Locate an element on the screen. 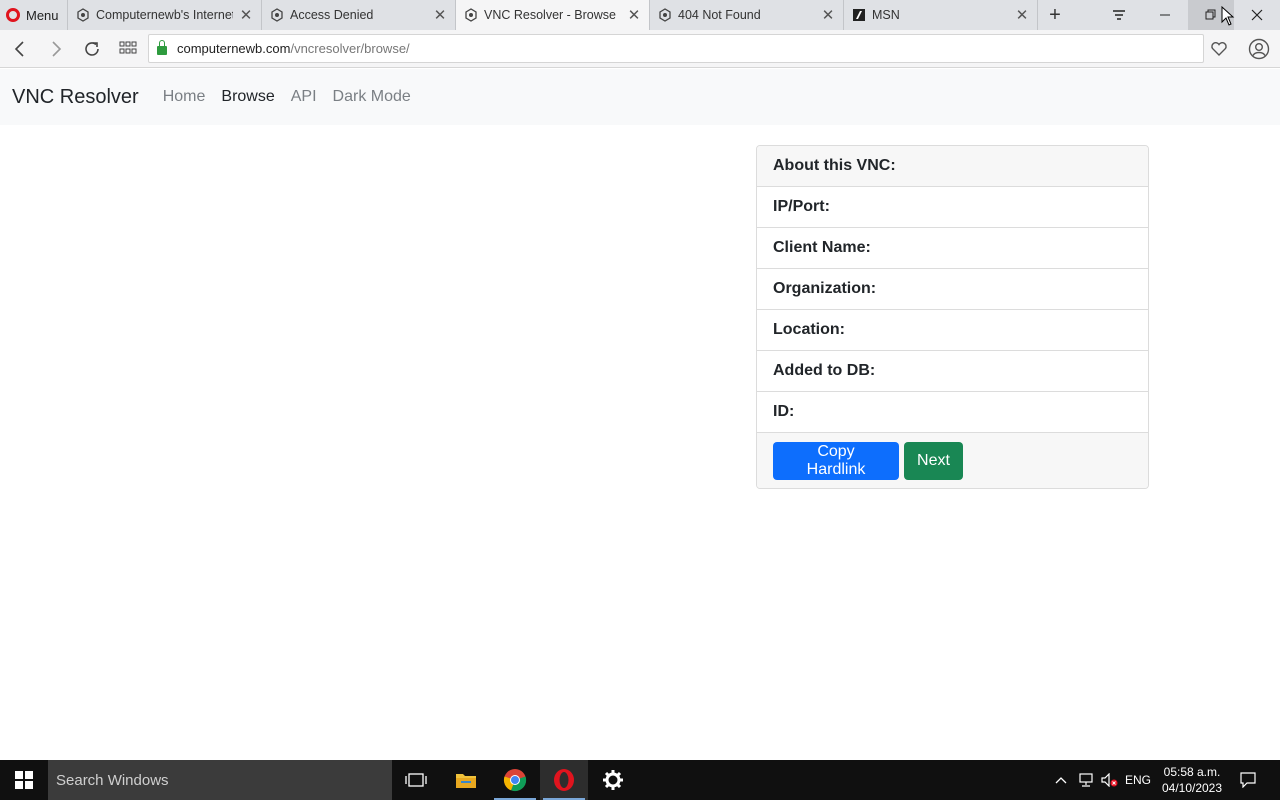 The height and width of the screenshot is (800, 1280). gear-icon is located at coordinates (613, 780).